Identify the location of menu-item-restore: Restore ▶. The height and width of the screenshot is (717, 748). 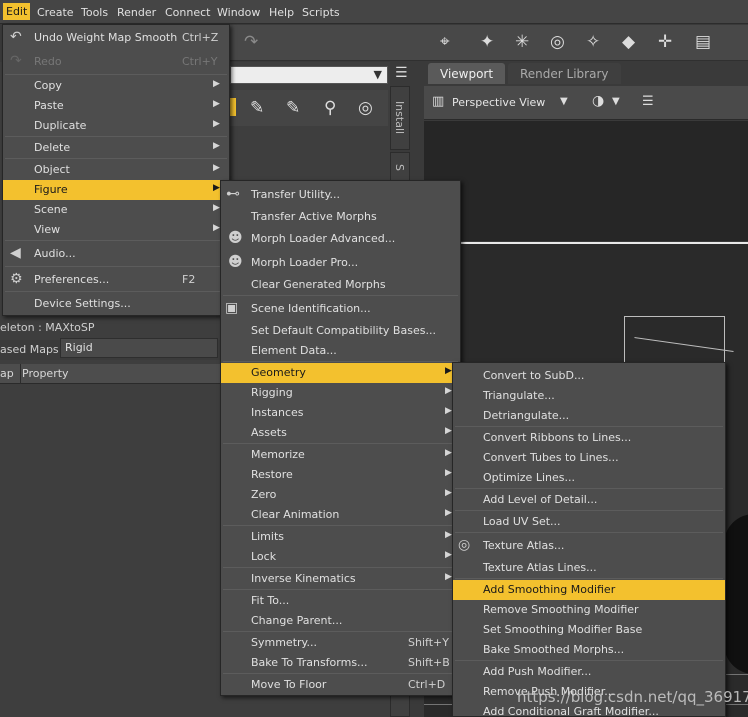
(340, 475).